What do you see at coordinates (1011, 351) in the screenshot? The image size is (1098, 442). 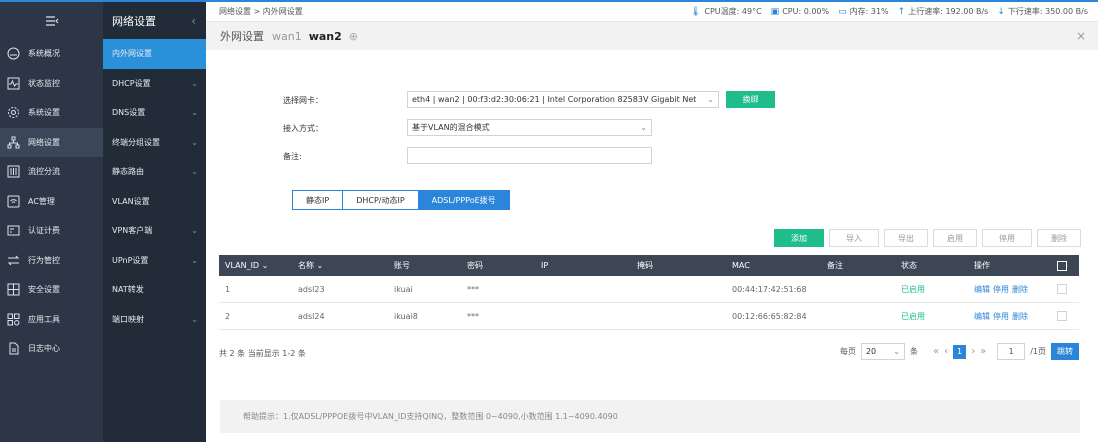 I see `page-input: 1` at bounding box center [1011, 351].